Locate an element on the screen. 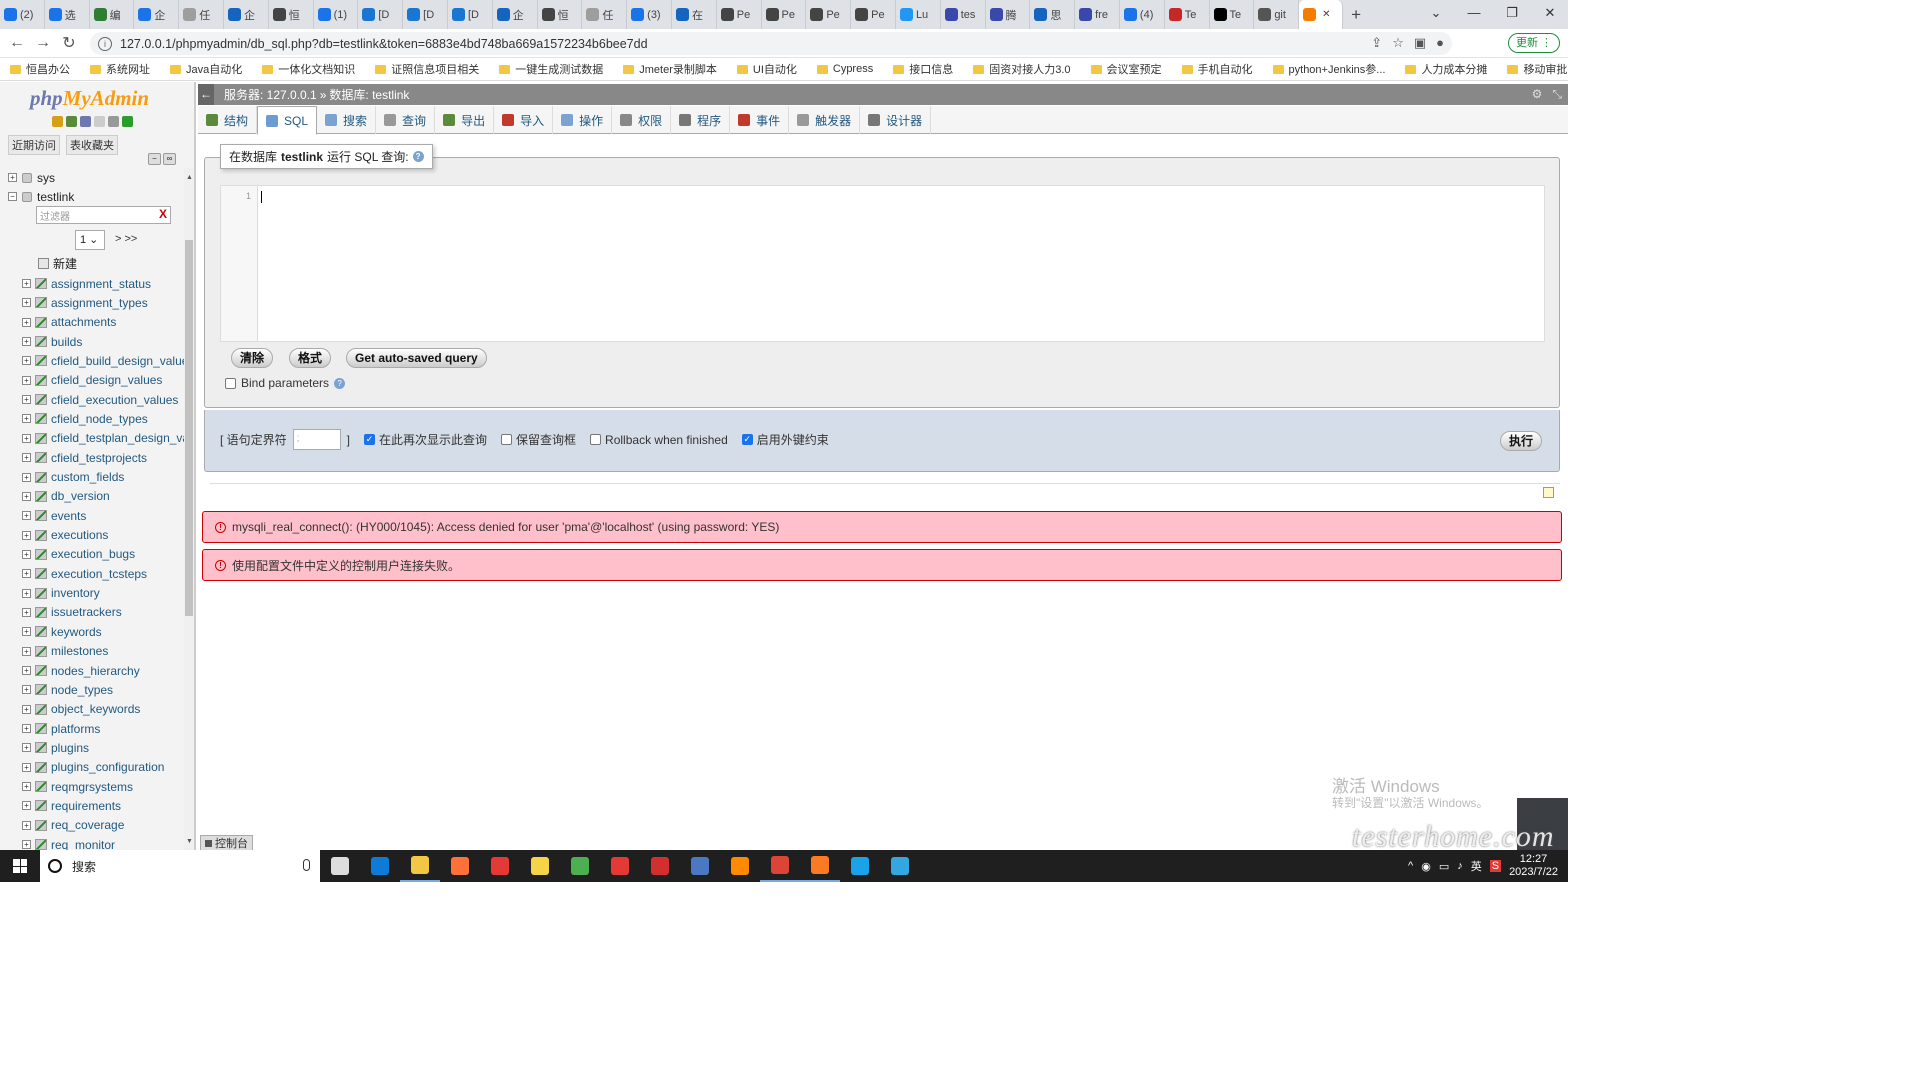 This screenshot has width=1920, height=1080. phpmyadmin-logo: phpMyAdmin is located at coordinates (89, 98).